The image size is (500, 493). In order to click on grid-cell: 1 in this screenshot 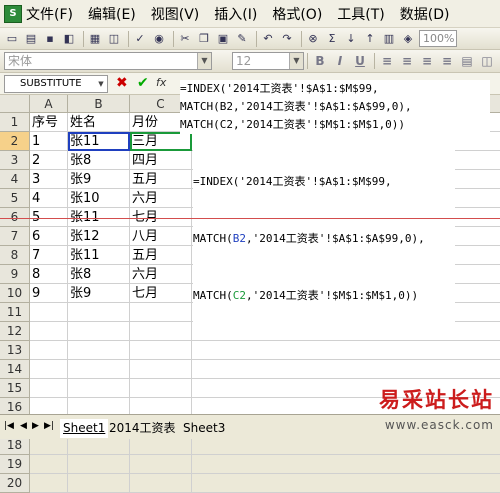, I will do `click(49, 141)`.